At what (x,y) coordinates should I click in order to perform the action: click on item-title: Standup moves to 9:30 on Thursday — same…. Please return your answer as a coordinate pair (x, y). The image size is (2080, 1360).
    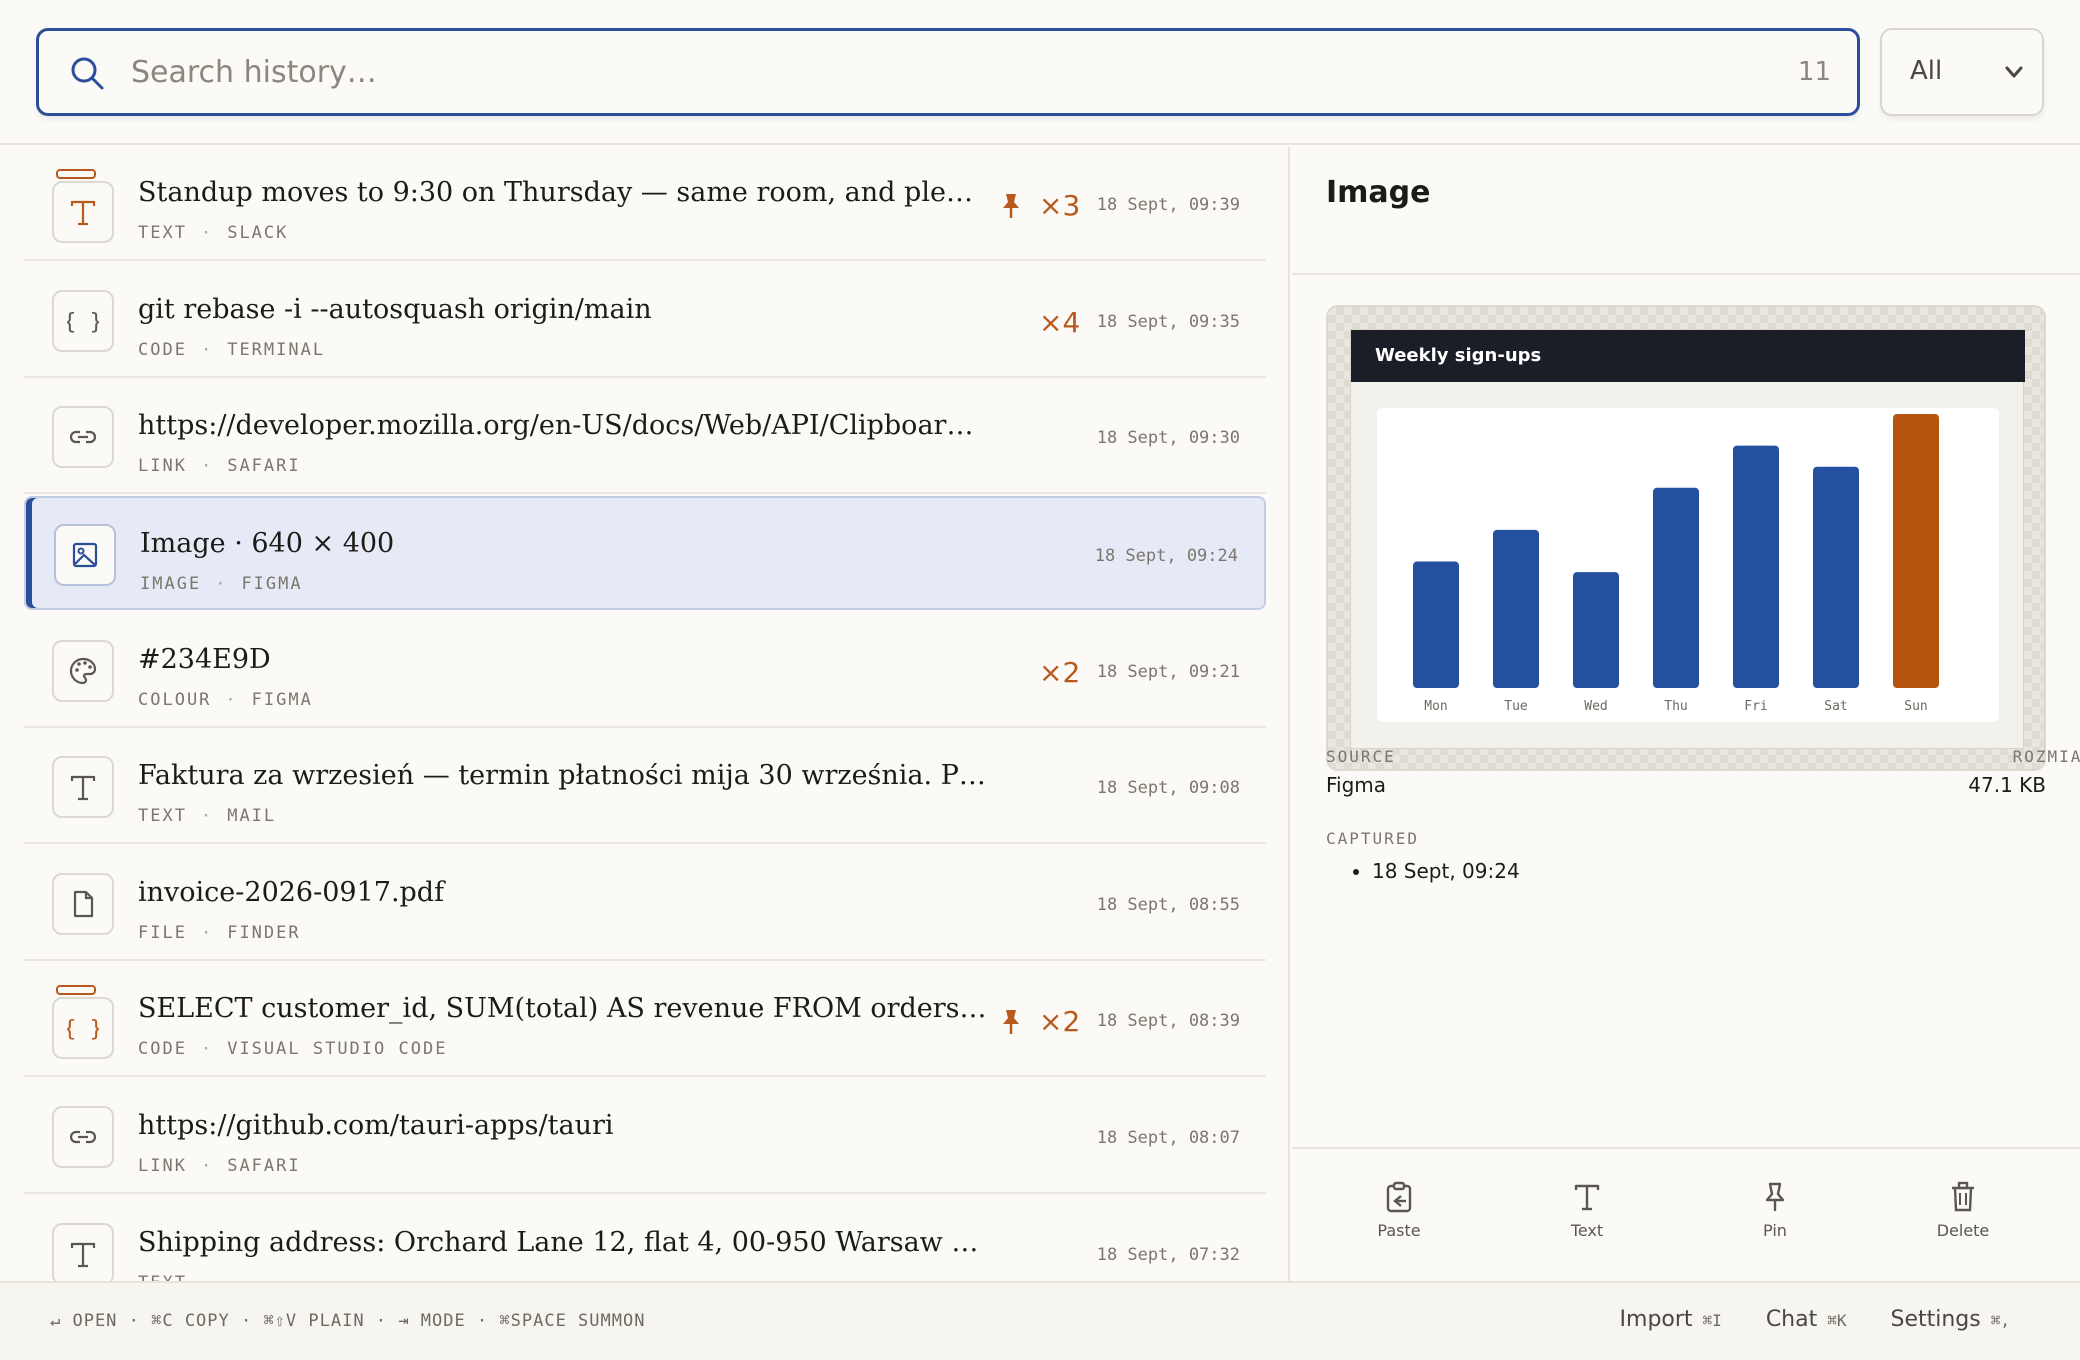
    Looking at the image, I should click on (563, 192).